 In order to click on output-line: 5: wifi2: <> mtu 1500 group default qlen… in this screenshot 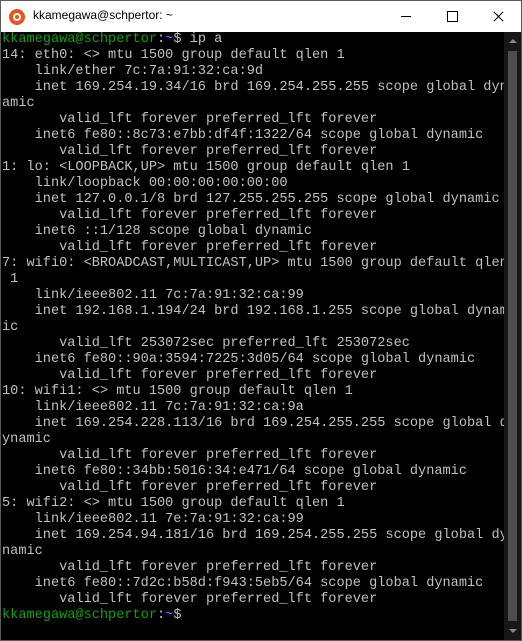, I will do `click(173, 503)`.